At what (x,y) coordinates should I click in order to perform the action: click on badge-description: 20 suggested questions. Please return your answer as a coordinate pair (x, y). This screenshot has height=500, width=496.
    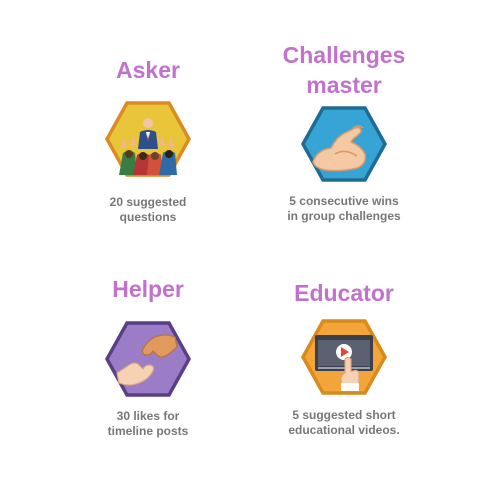
    Looking at the image, I should click on (148, 209).